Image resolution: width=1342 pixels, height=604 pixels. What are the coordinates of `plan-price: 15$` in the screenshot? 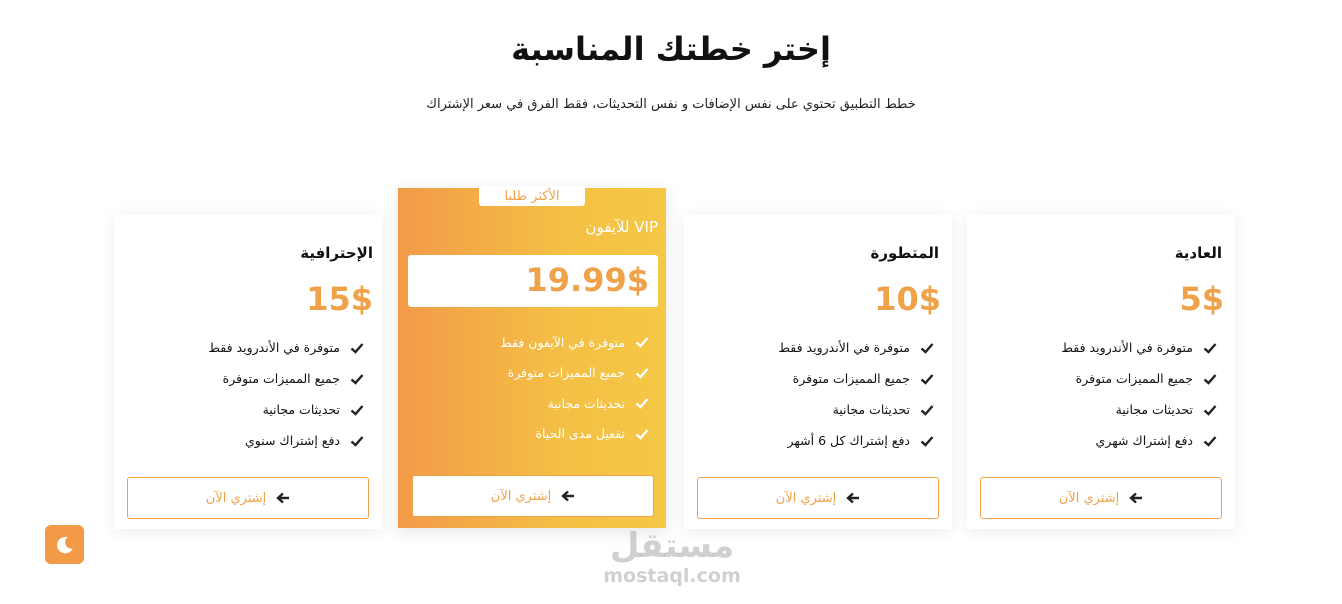 It's located at (339, 299).